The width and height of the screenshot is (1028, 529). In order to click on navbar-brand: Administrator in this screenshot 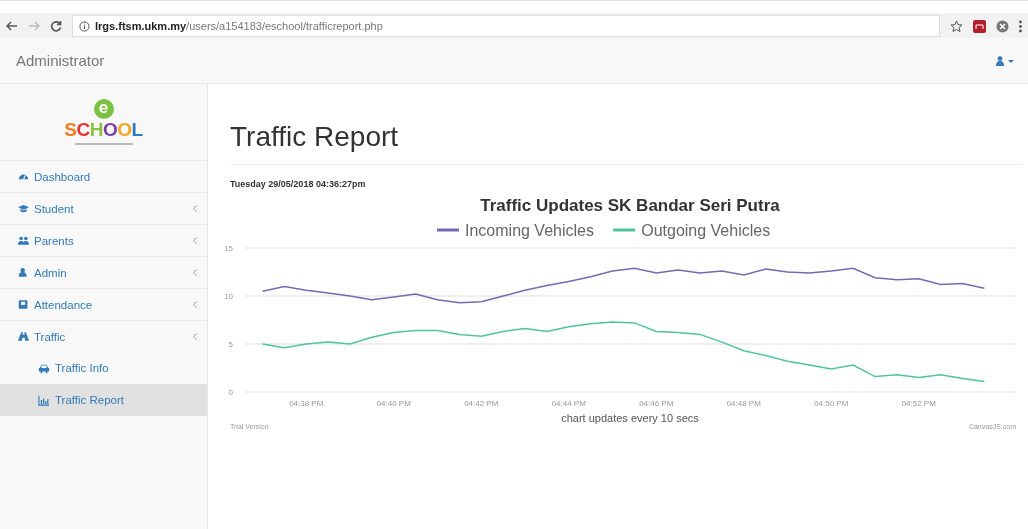, I will do `click(60, 60)`.